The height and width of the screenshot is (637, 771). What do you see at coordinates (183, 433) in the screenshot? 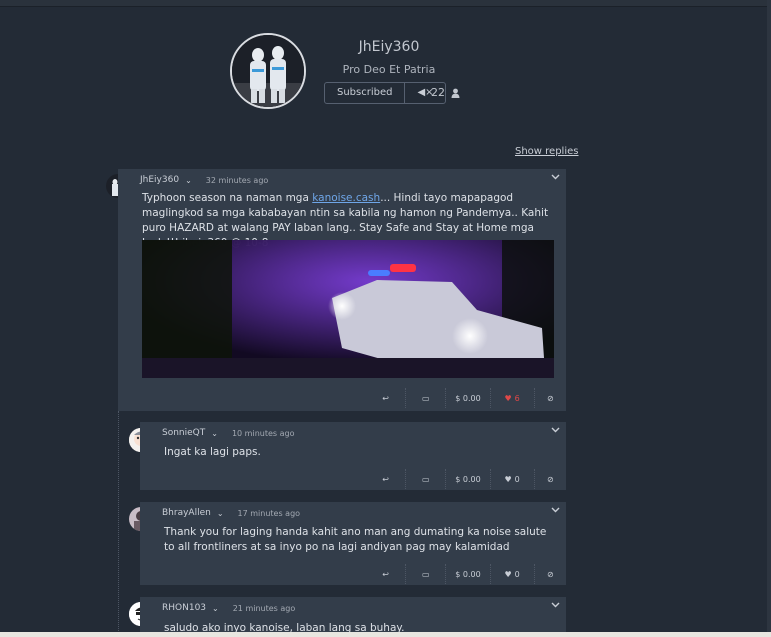
I see `reply-author-name: SonnieQT` at bounding box center [183, 433].